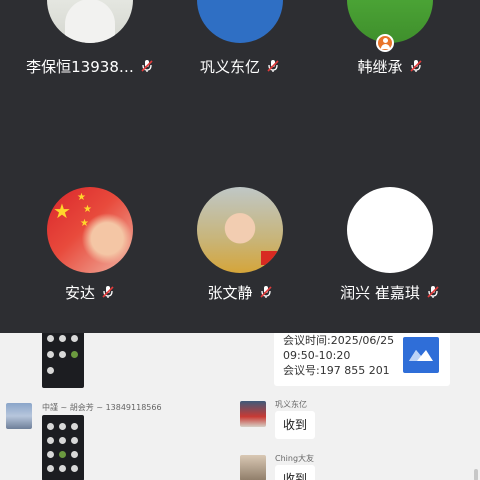 This screenshot has height=480, width=480. What do you see at coordinates (336, 370) in the screenshot?
I see `meeting-id: 会议号:197 855 201` at bounding box center [336, 370].